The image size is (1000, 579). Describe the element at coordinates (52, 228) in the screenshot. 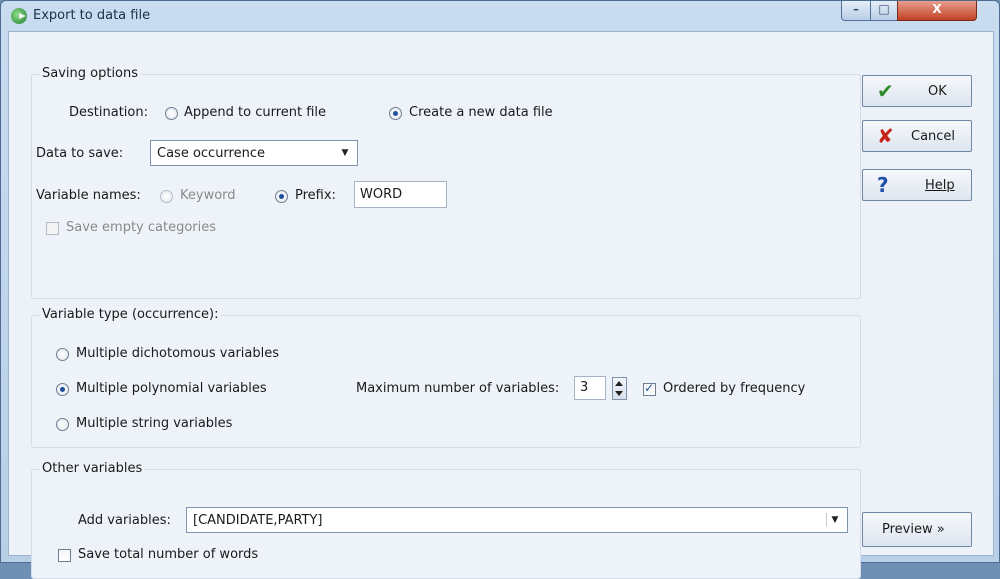

I see `save-empty-checkbox` at that location.